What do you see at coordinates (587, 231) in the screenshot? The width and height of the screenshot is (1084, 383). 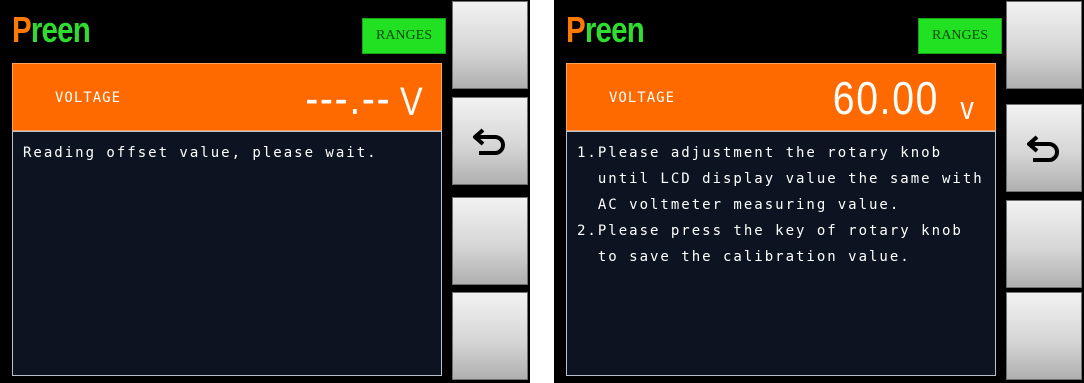 I see `step-number: 2.` at bounding box center [587, 231].